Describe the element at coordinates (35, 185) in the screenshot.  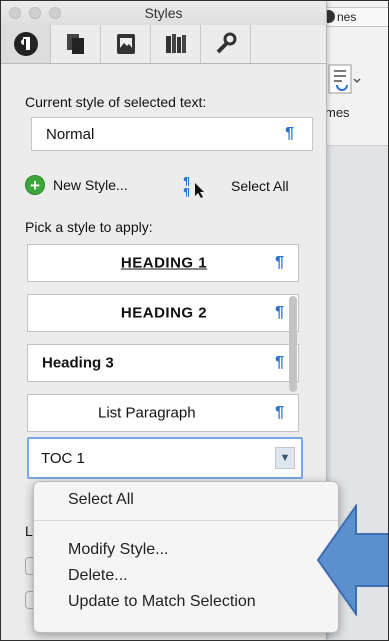
I see `add-icon: +` at that location.